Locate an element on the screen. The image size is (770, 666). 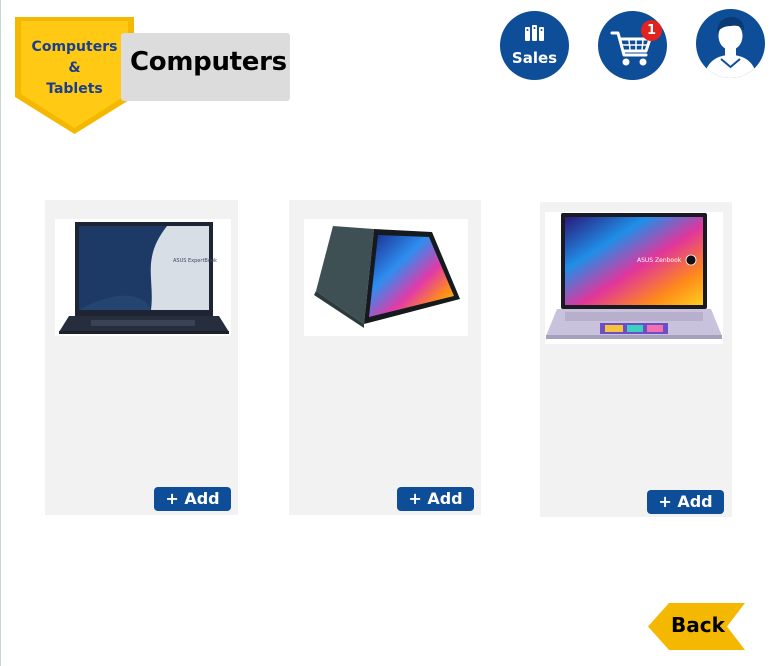
category-badge-label: Computers & Tablets is located at coordinates (74, 68).